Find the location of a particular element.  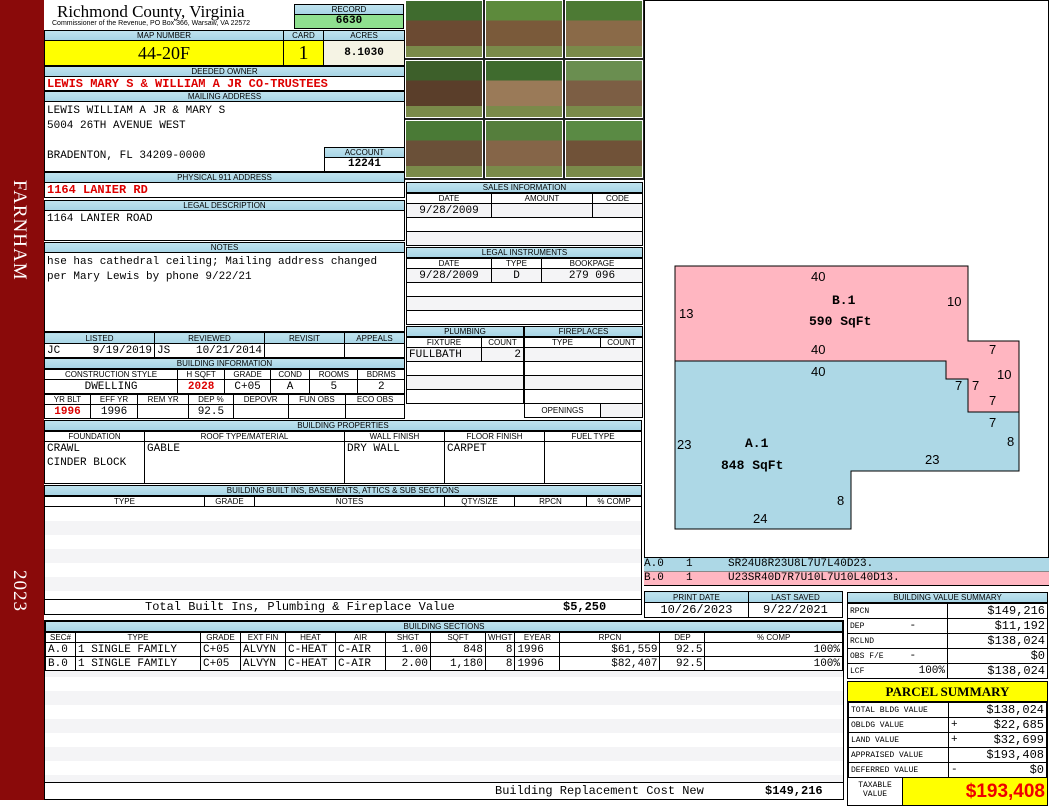

fixture-count: 2 is located at coordinates (502, 354).